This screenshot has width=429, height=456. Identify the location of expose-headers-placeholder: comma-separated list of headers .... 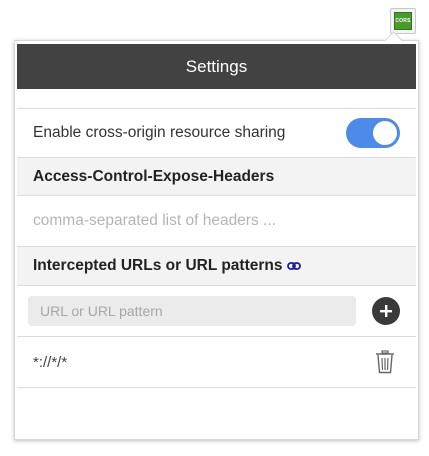
(154, 220).